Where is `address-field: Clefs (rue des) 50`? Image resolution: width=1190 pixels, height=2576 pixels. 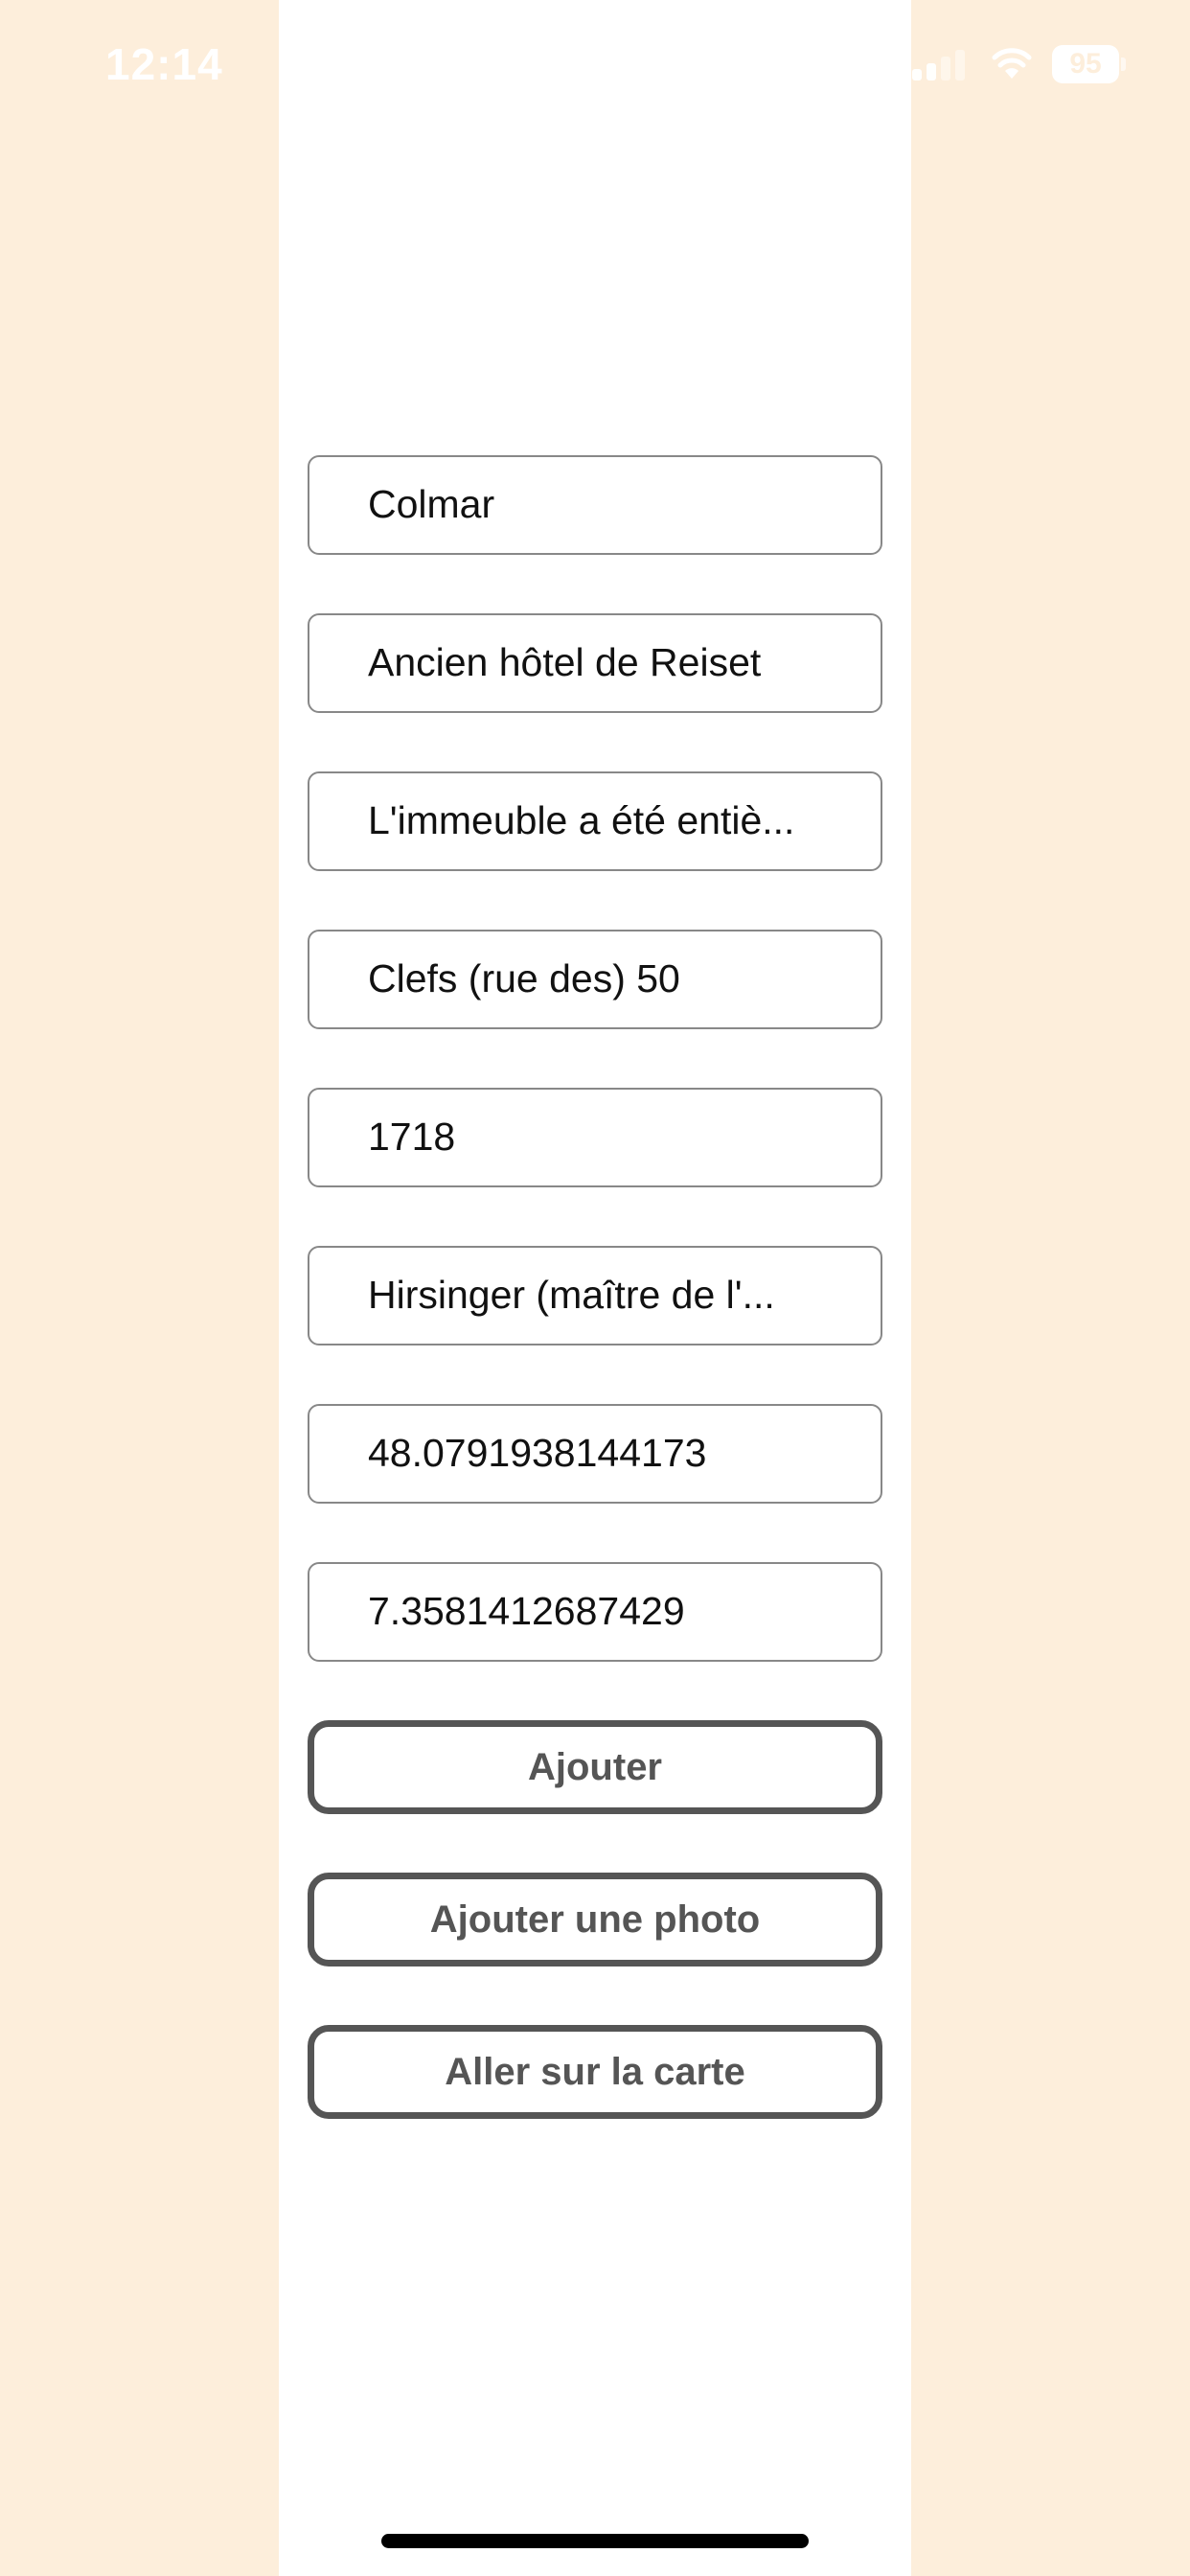
address-field: Clefs (rue des) 50 is located at coordinates (595, 979).